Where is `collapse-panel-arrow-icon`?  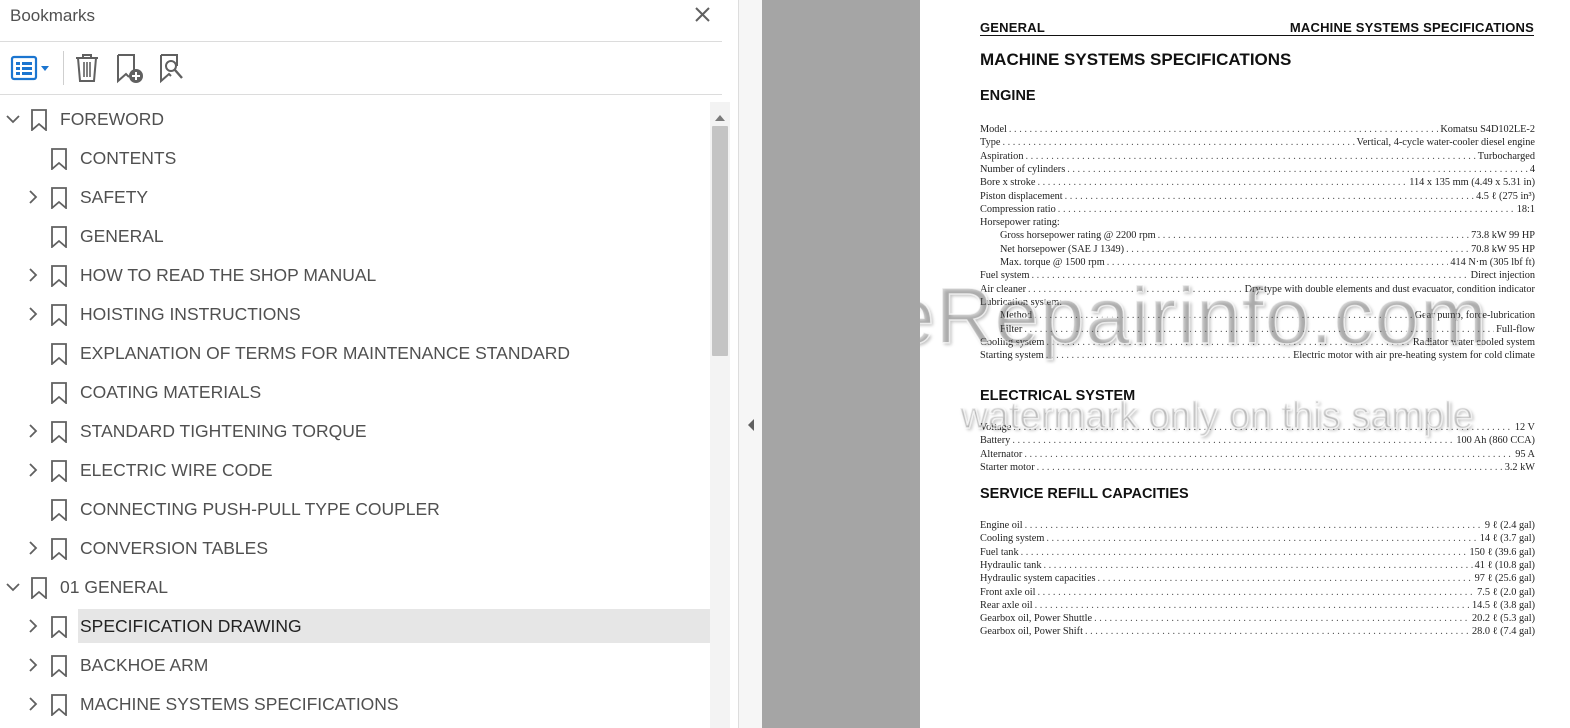
collapse-panel-arrow-icon is located at coordinates (751, 425).